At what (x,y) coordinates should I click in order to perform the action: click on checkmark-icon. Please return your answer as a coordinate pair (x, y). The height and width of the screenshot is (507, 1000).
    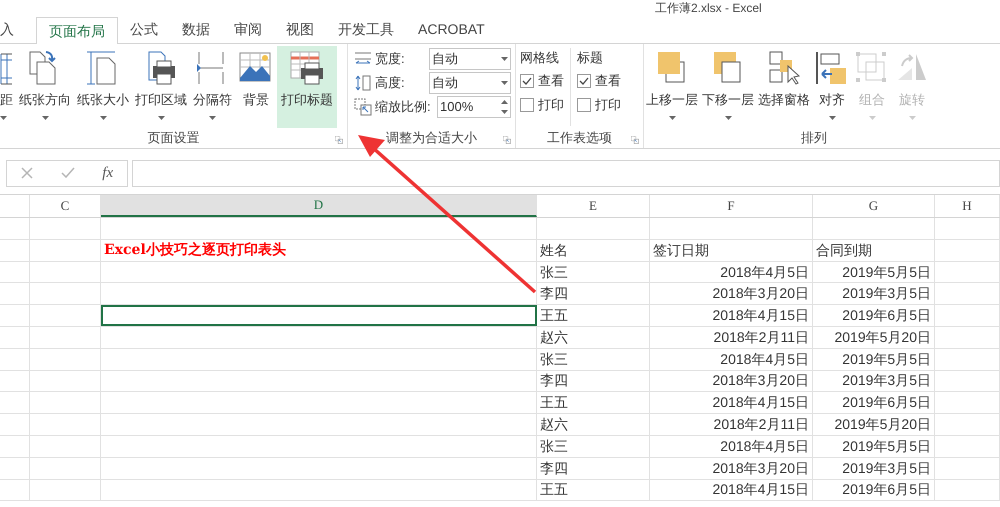
    Looking at the image, I should click on (67, 173).